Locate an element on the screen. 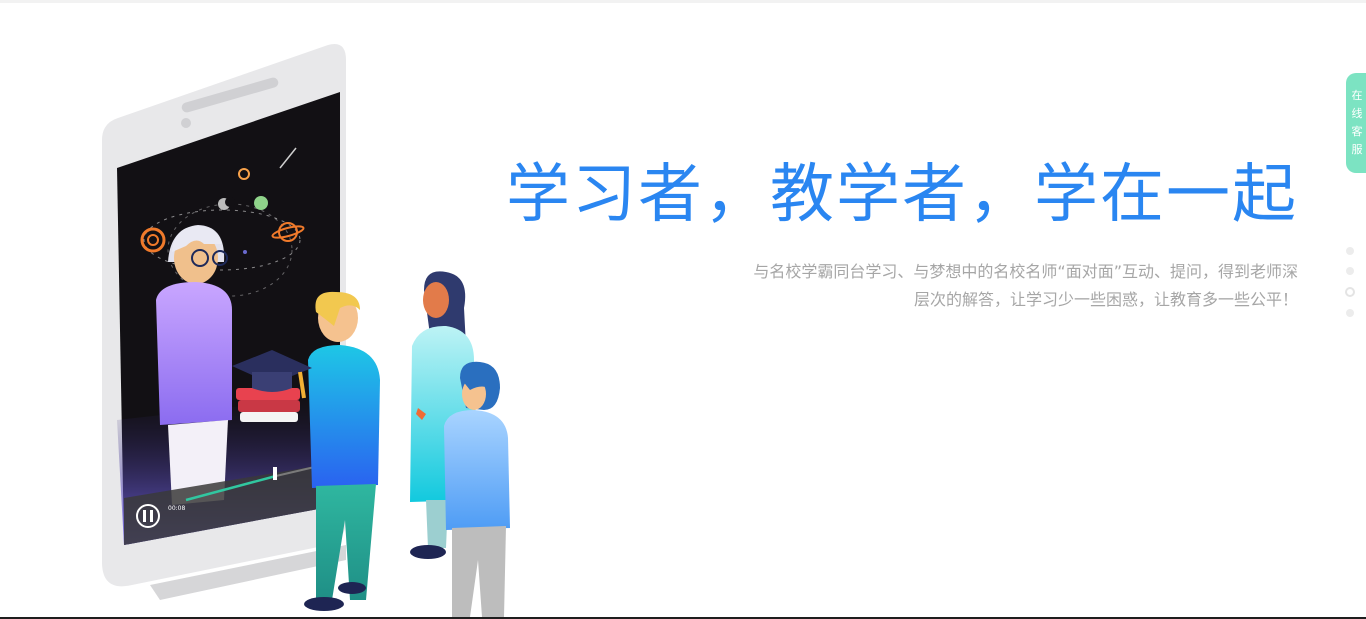  online-service-tab: 在 线 客 服 is located at coordinates (1356, 123).